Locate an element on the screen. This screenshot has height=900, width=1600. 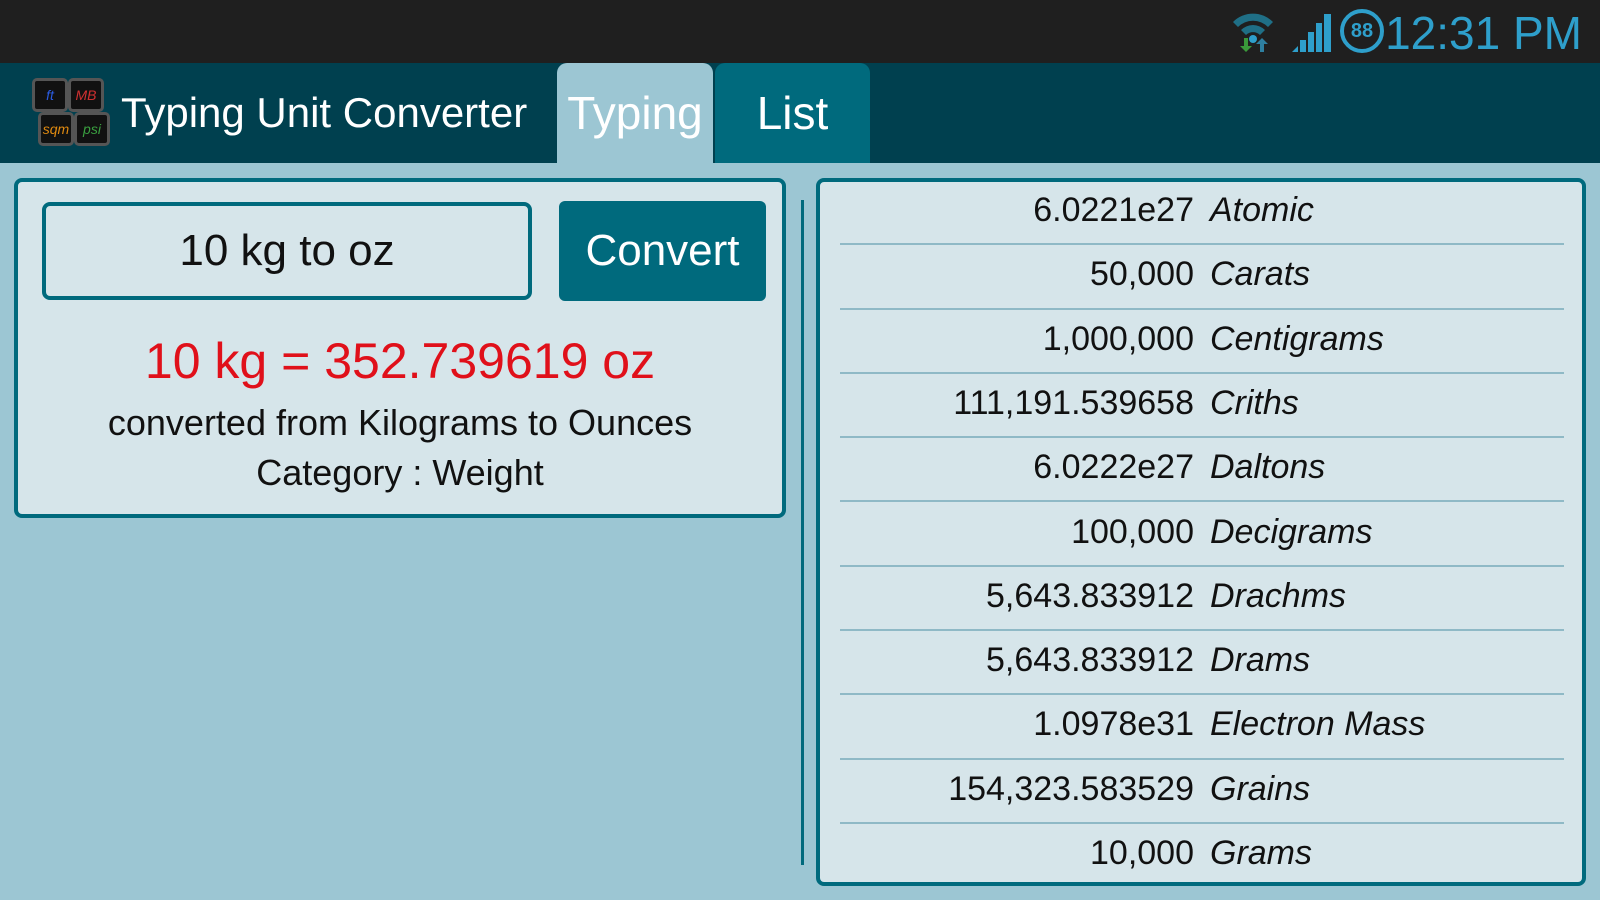
list-item-unit: Carats is located at coordinates (1260, 274).